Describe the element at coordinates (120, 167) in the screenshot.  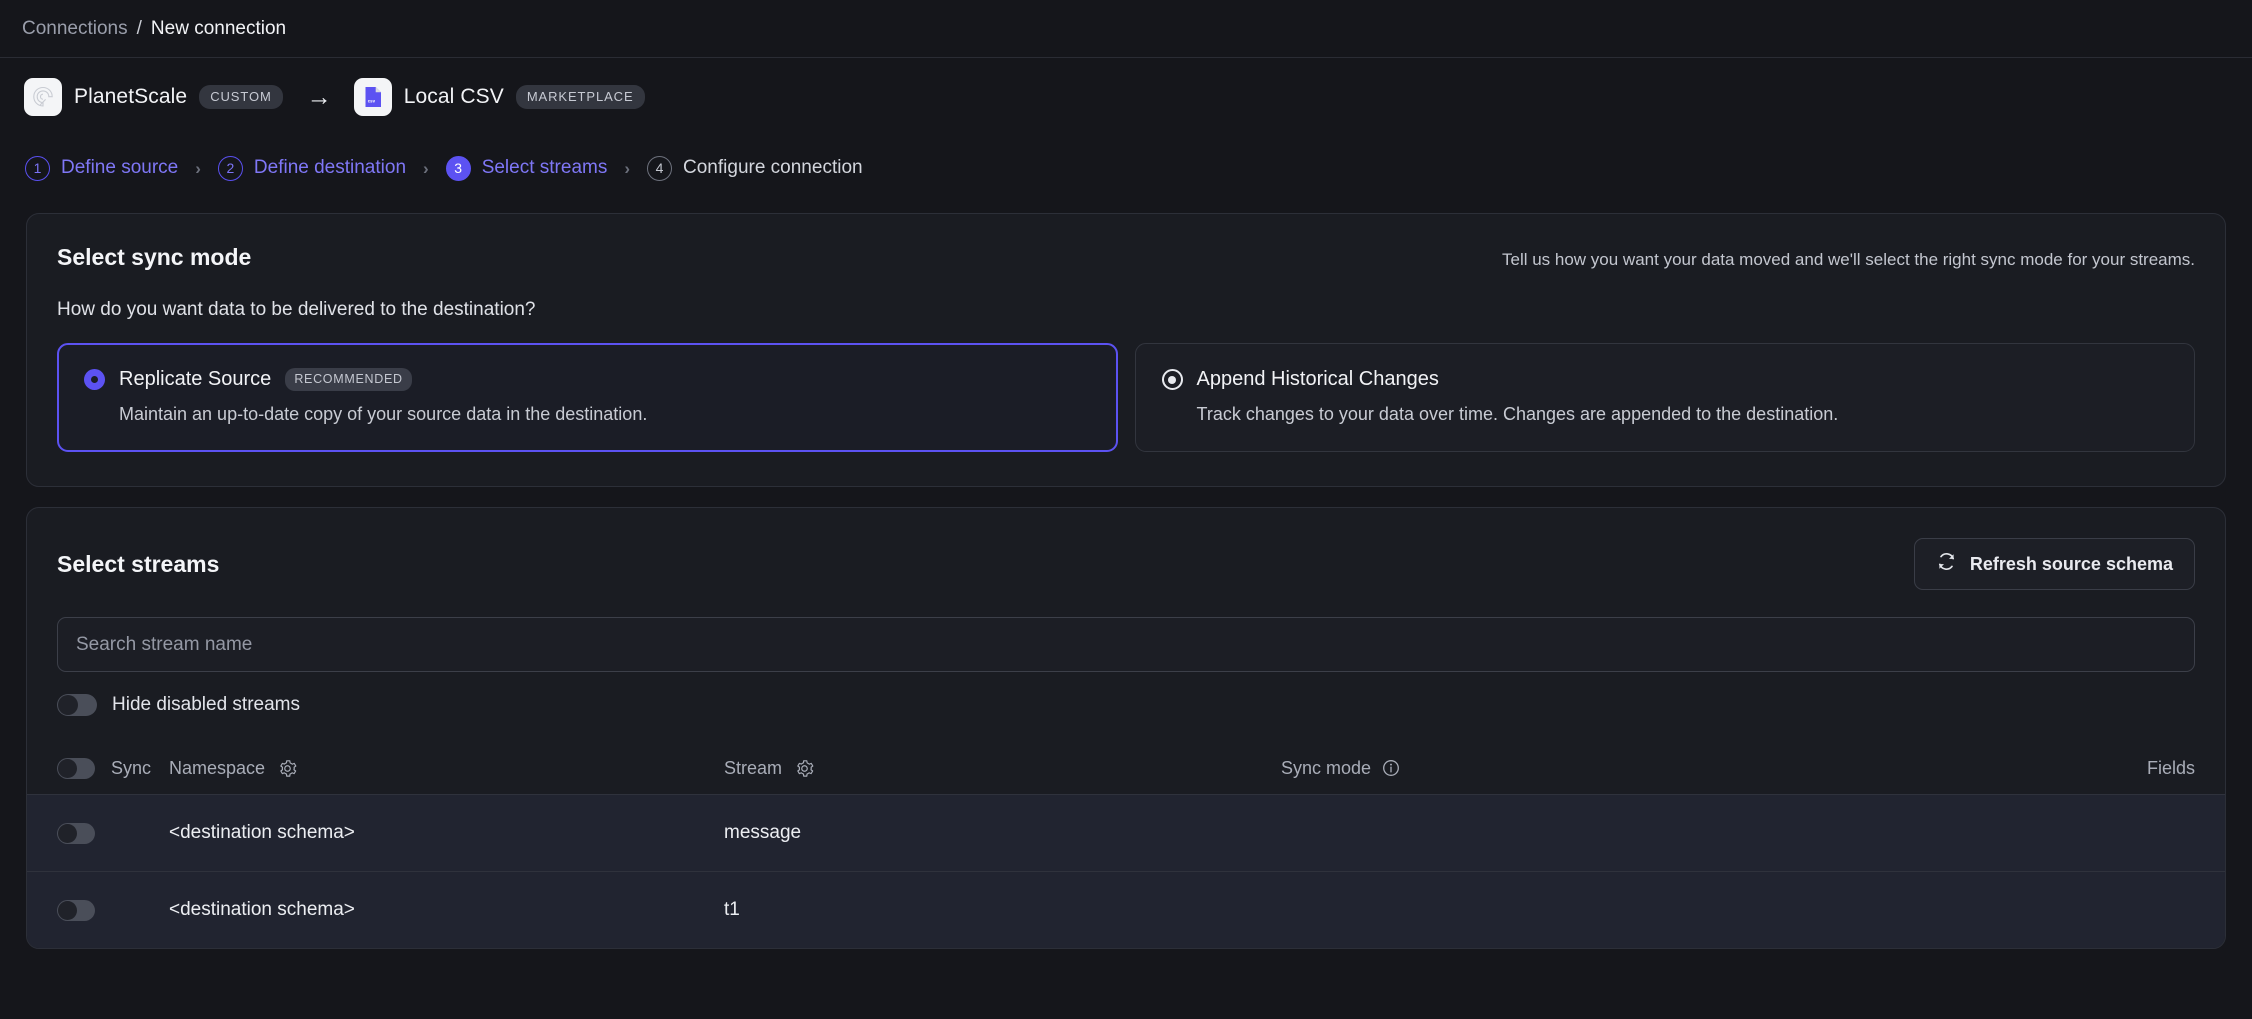
I see `step-label-define-source: Define source` at that location.